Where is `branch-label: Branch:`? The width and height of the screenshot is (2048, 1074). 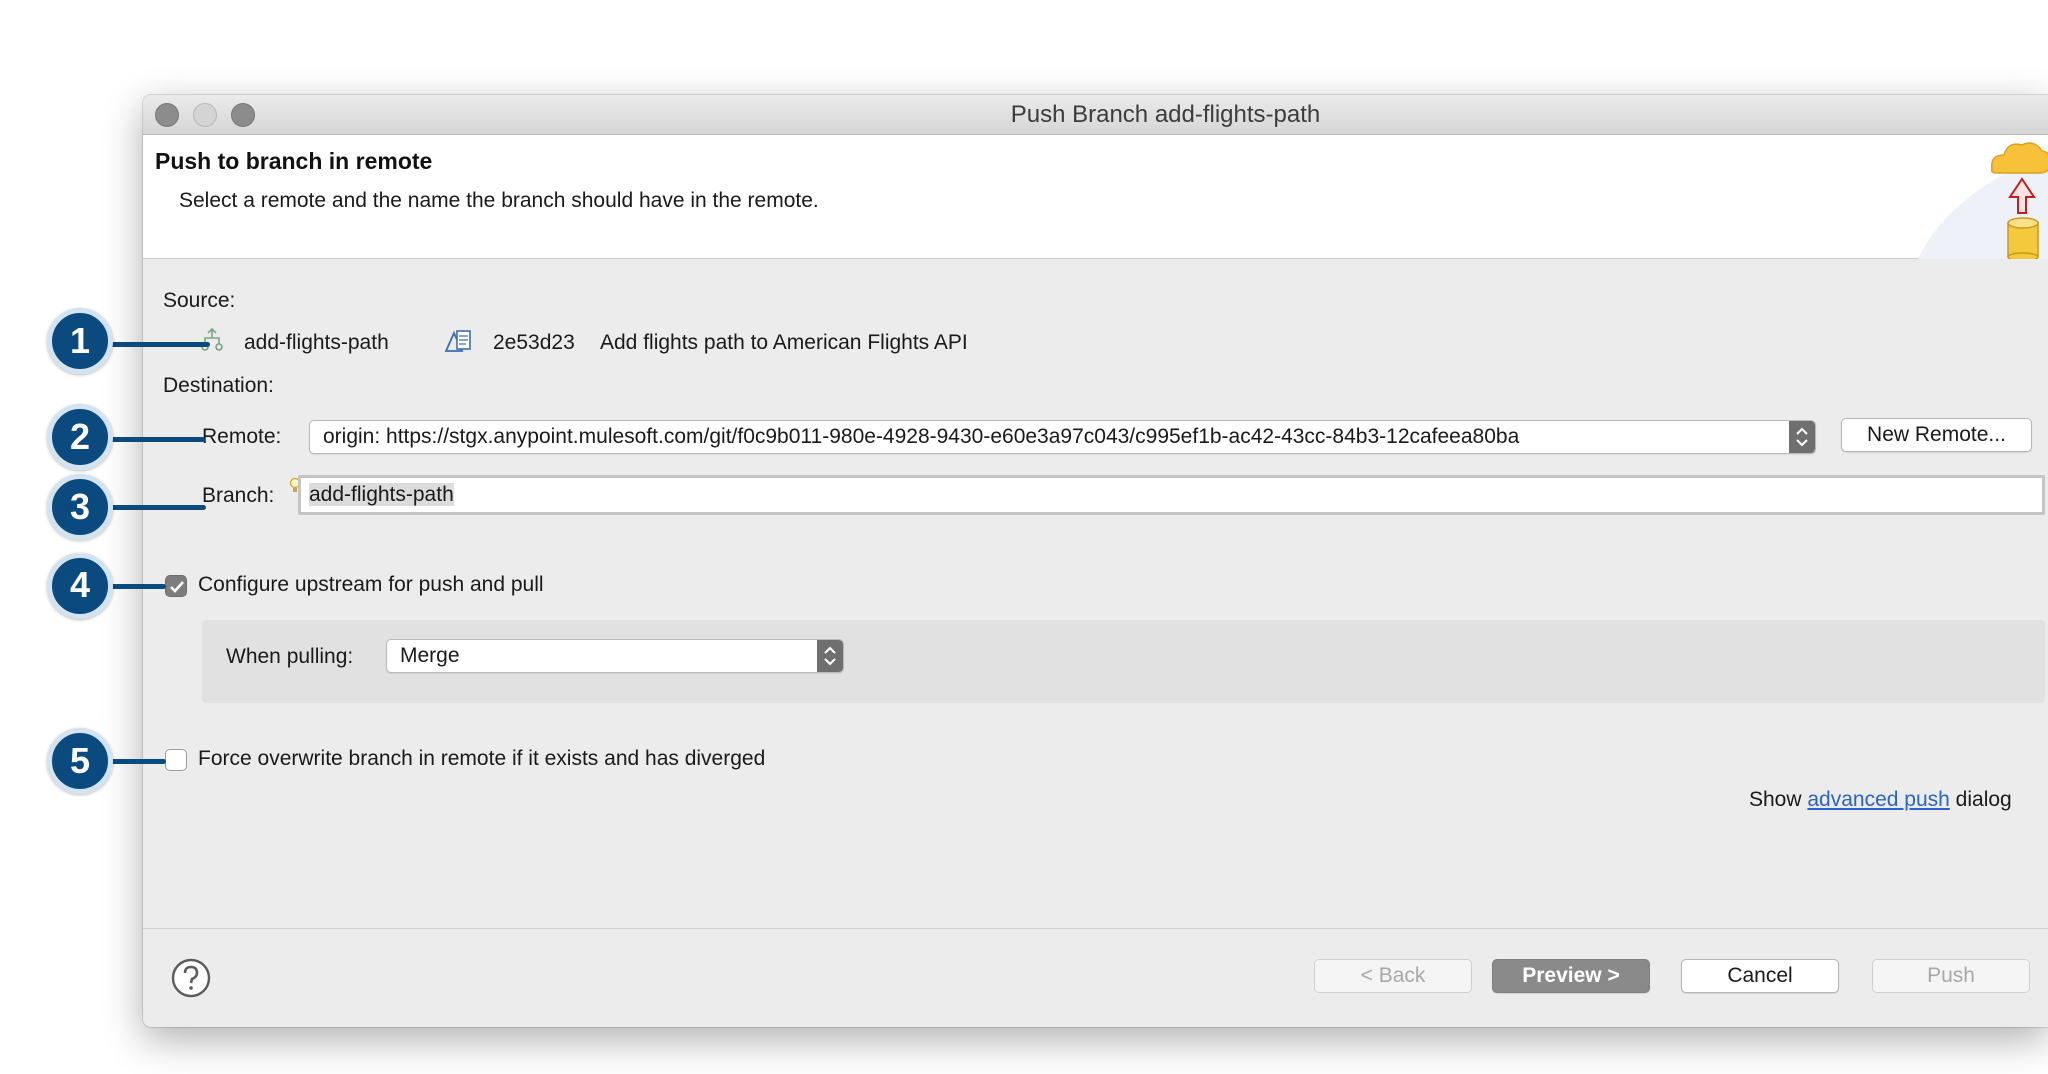
branch-label: Branch: is located at coordinates (238, 495).